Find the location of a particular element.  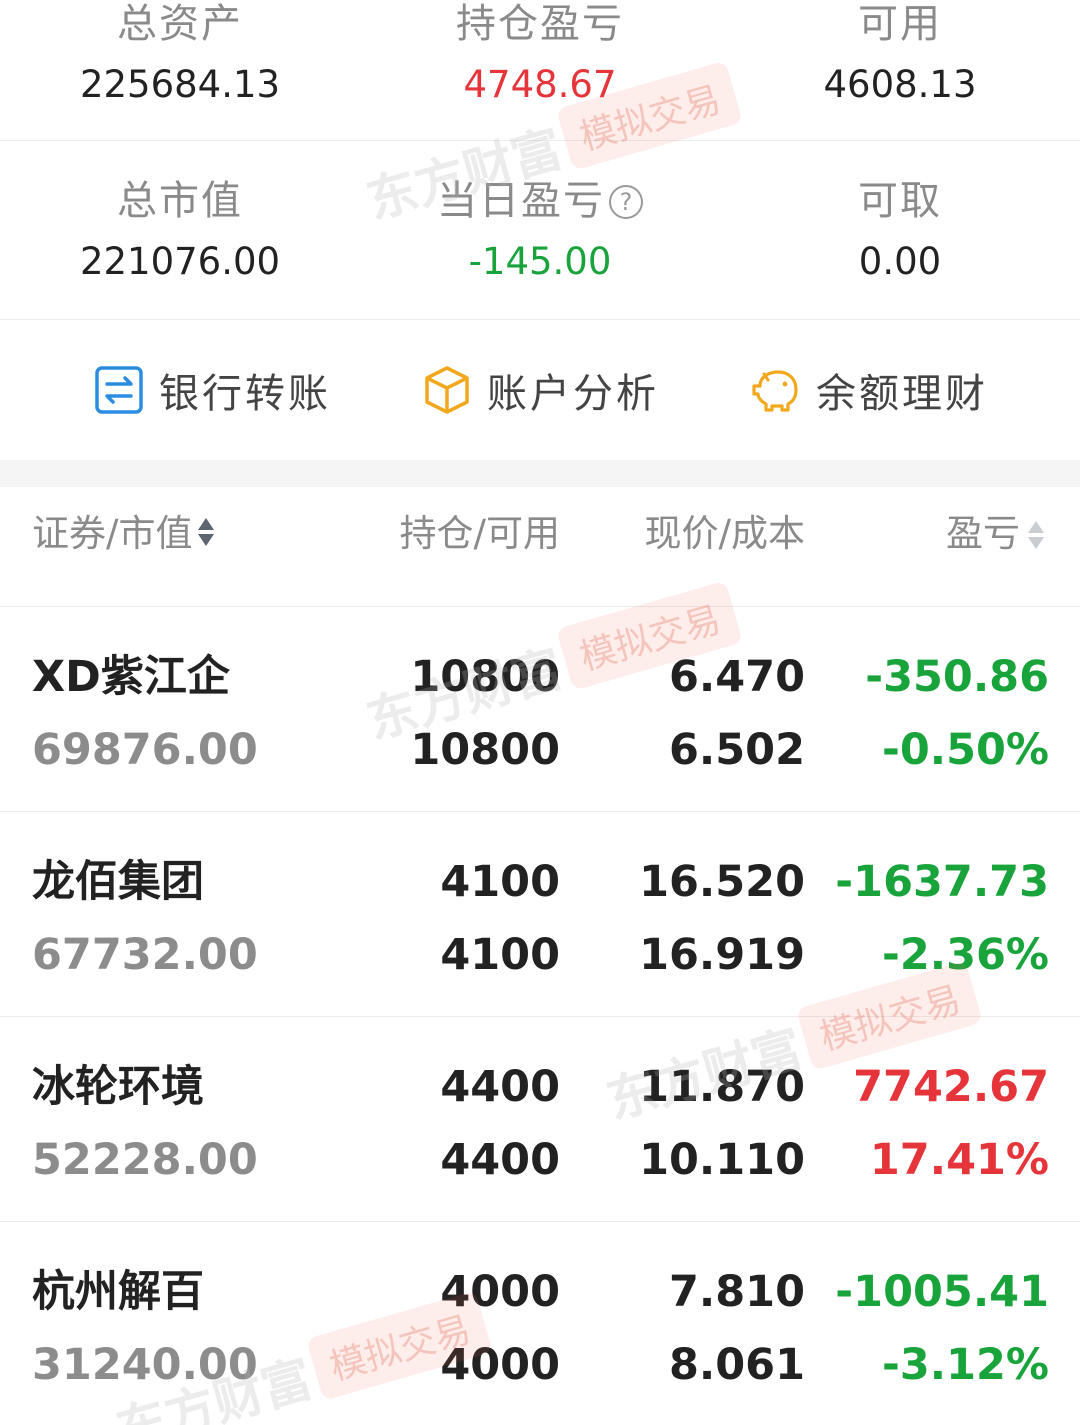

stock-name: 杭州解百 is located at coordinates (118, 1292).